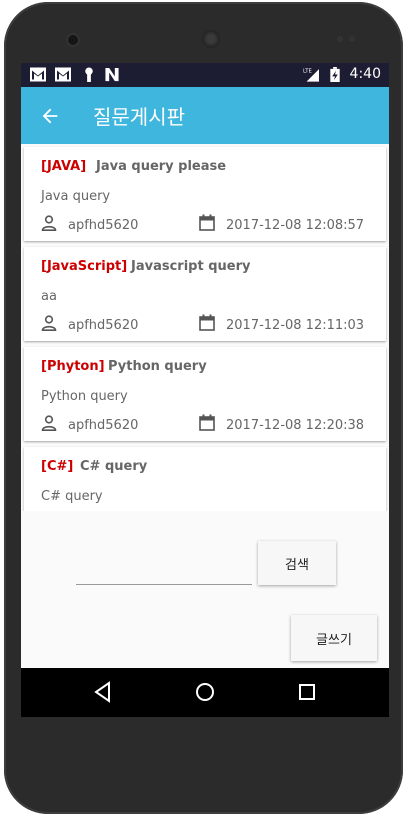 This screenshot has height=816, width=409. Describe the element at coordinates (72, 496) in the screenshot. I see `post-body: C# query` at that location.